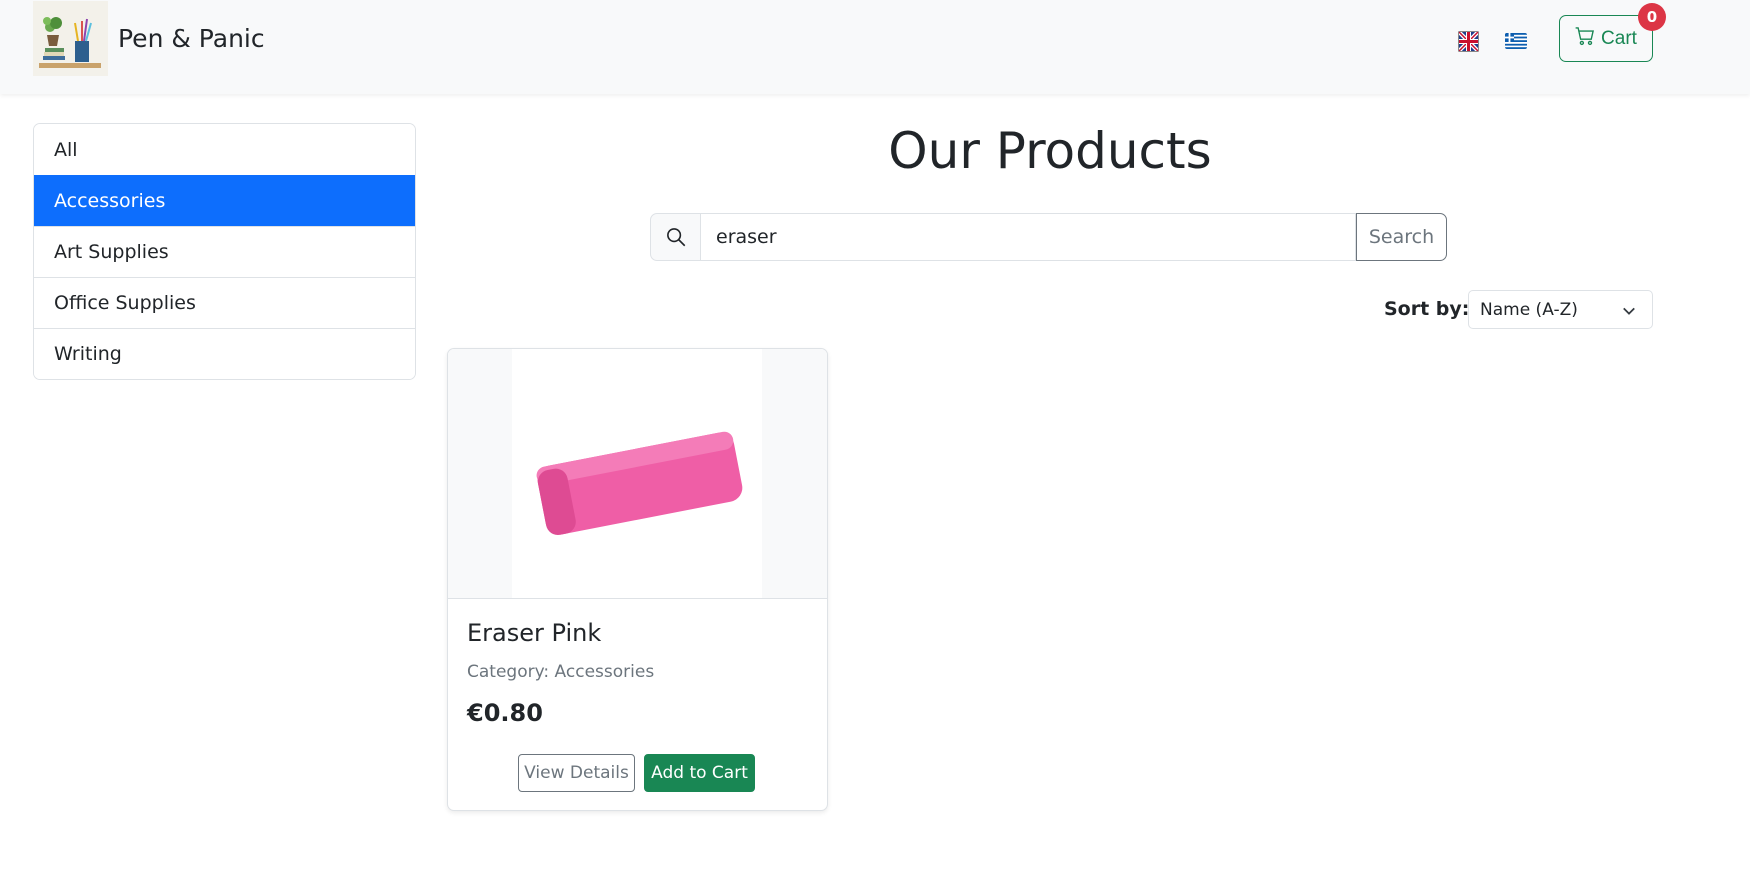 The image size is (1750, 875). What do you see at coordinates (576, 773) in the screenshot?
I see `view-details-button: View Details` at bounding box center [576, 773].